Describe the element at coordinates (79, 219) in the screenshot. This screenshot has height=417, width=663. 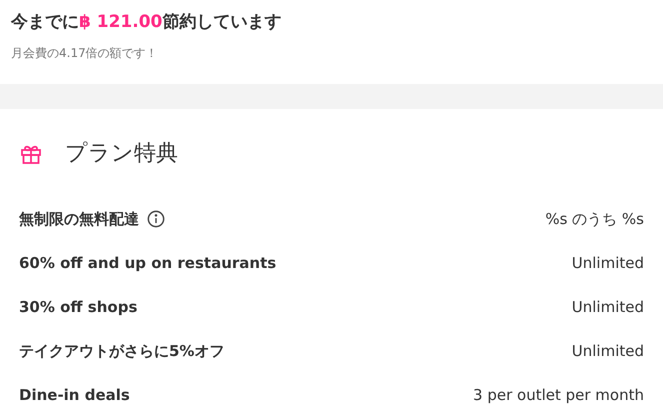
I see `benefit-label: 無制限の無料配達` at that location.